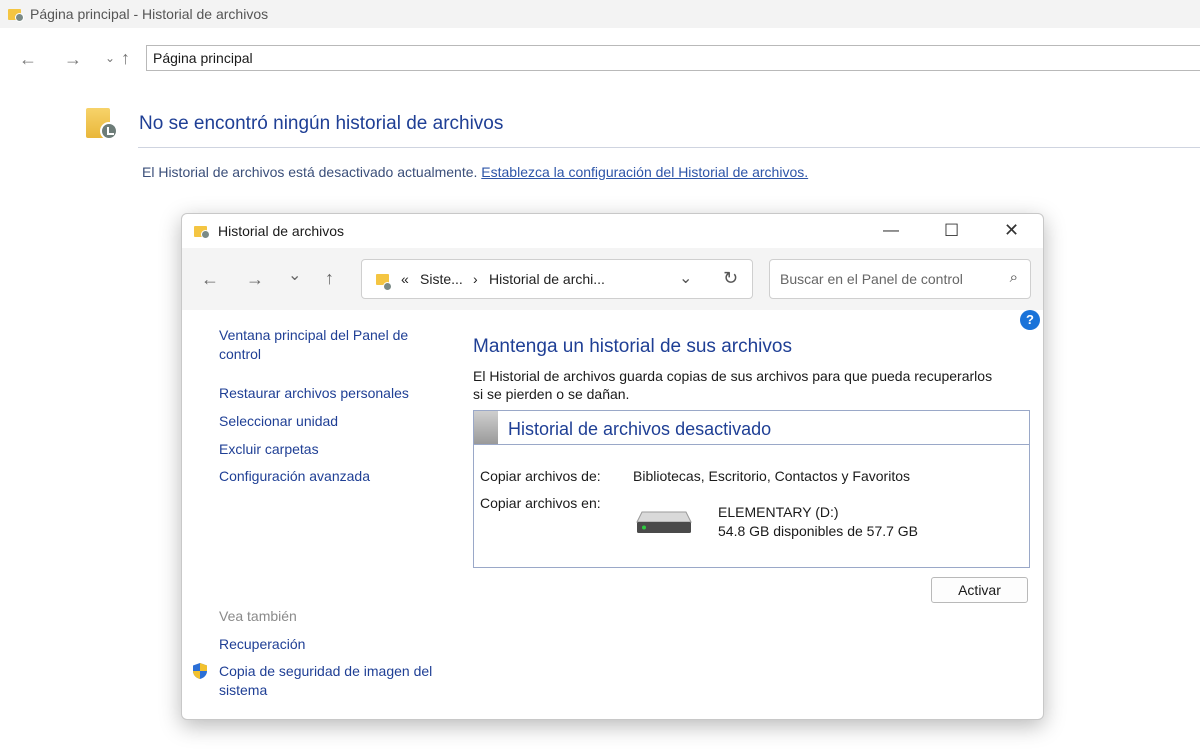  Describe the element at coordinates (149, 14) in the screenshot. I see `background-window-title: Página principal - Historial de archivos` at that location.